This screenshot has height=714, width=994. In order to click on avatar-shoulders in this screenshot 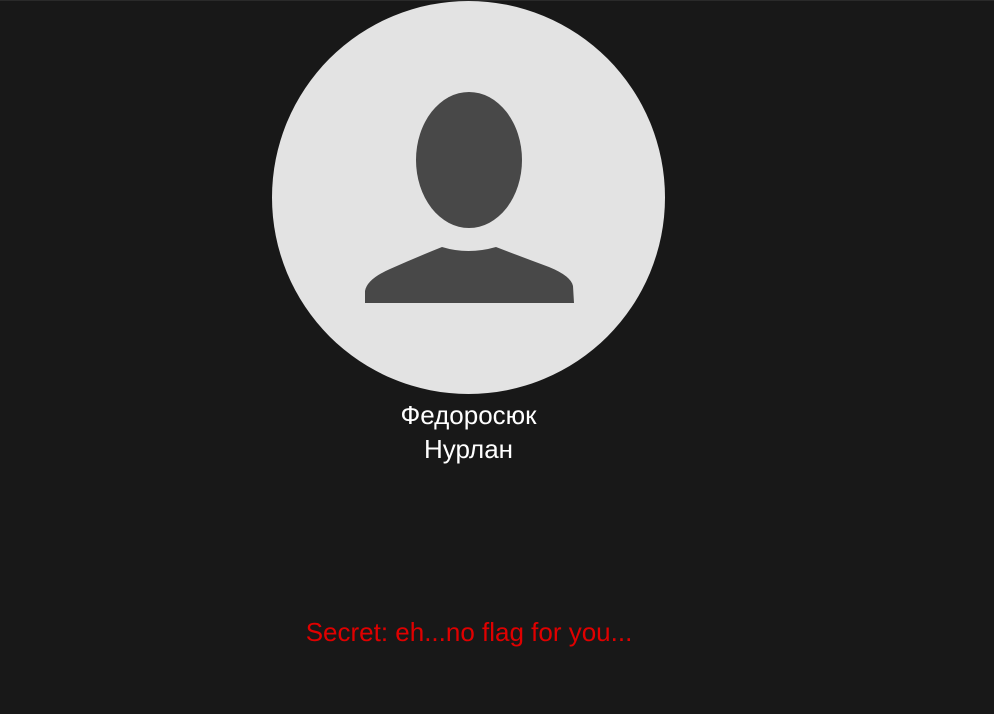, I will do `click(469, 275)`.